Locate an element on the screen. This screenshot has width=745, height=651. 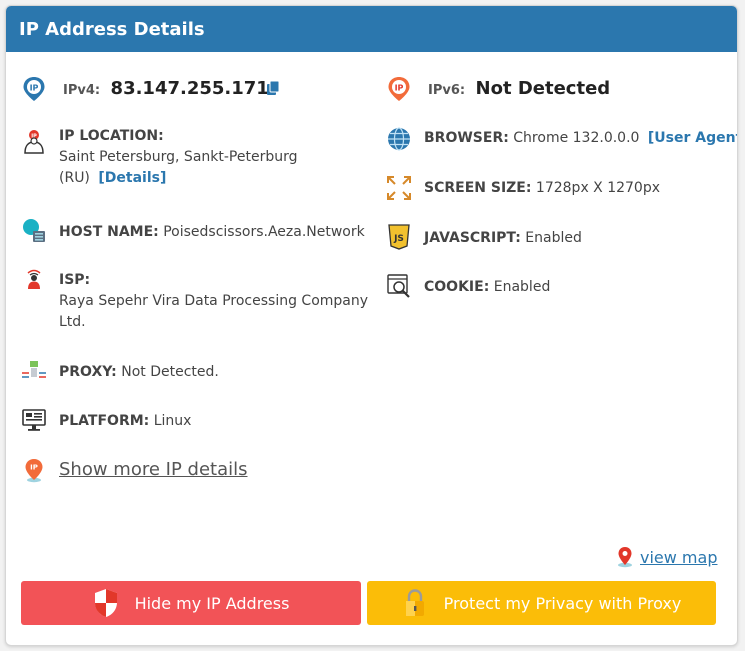
ip-pin-orange-icon: IP is located at coordinates (399, 89).